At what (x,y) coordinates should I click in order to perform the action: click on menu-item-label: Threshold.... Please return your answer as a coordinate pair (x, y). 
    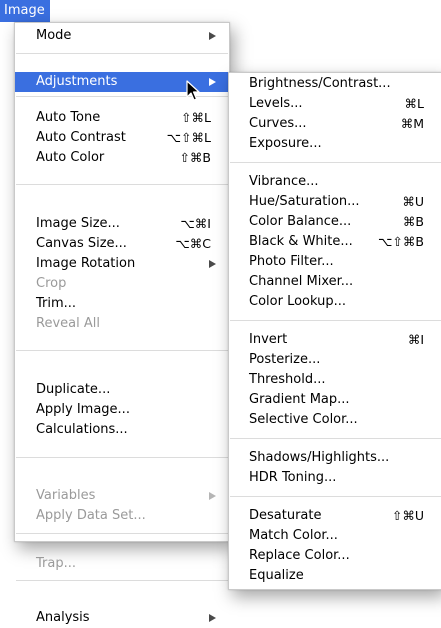
    Looking at the image, I should click on (287, 379).